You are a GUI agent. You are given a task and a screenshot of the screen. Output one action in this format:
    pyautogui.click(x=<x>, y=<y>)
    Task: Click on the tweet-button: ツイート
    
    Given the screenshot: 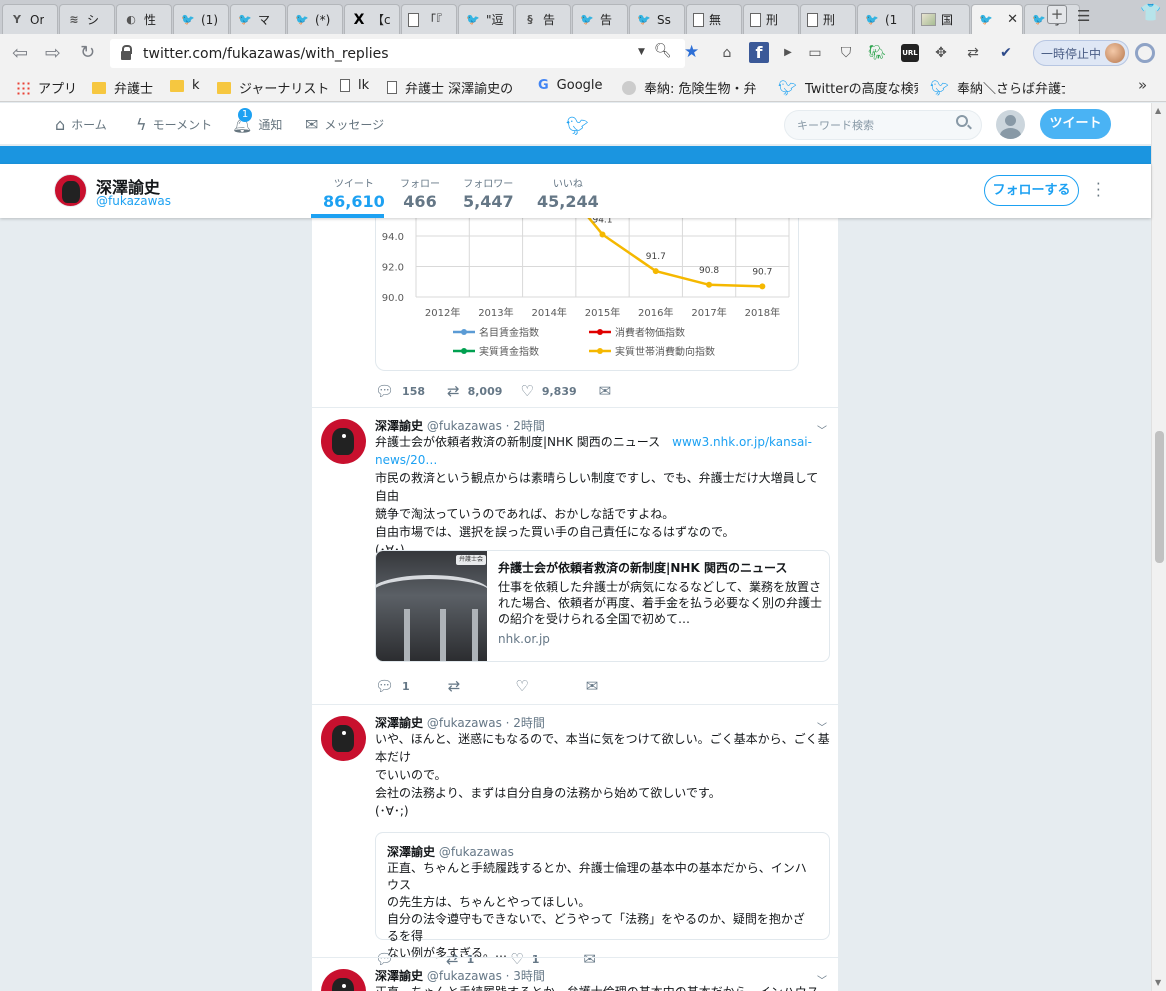 What is the action you would take?
    pyautogui.click(x=1075, y=124)
    